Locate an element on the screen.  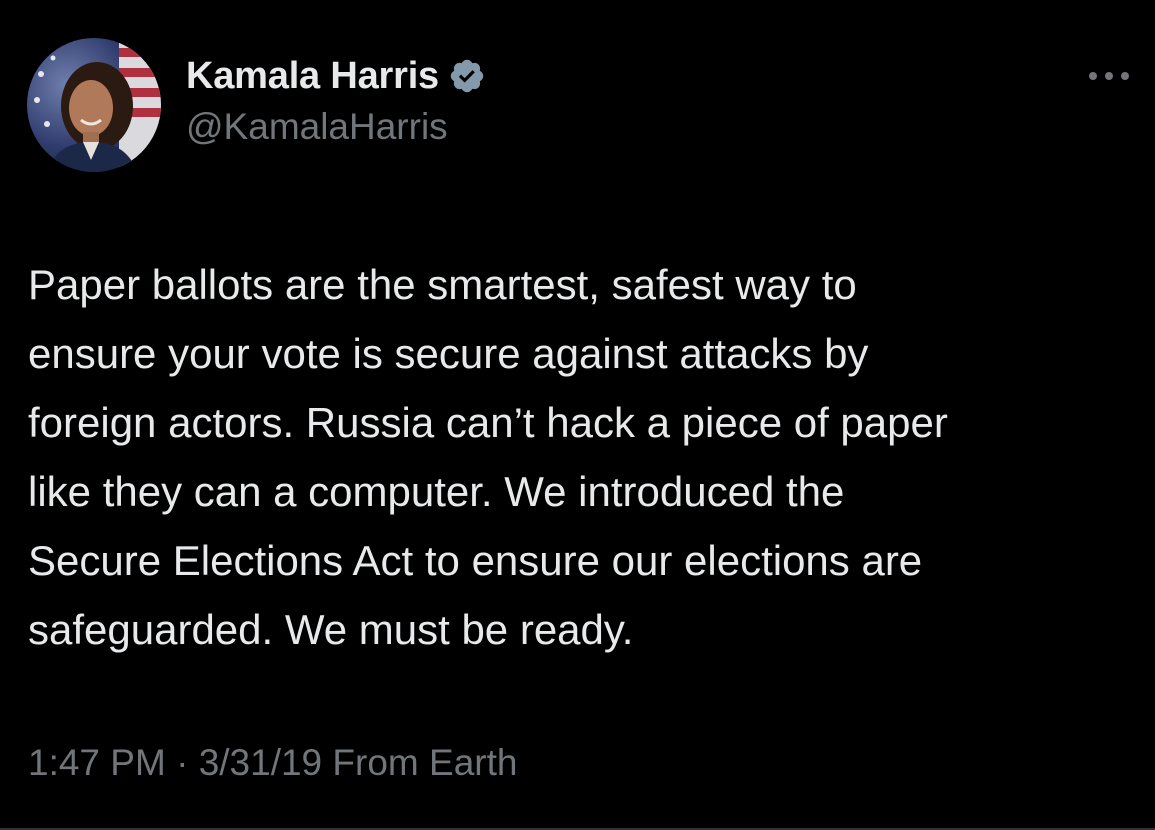
author-display-name: Kamala Harris is located at coordinates (312, 76).